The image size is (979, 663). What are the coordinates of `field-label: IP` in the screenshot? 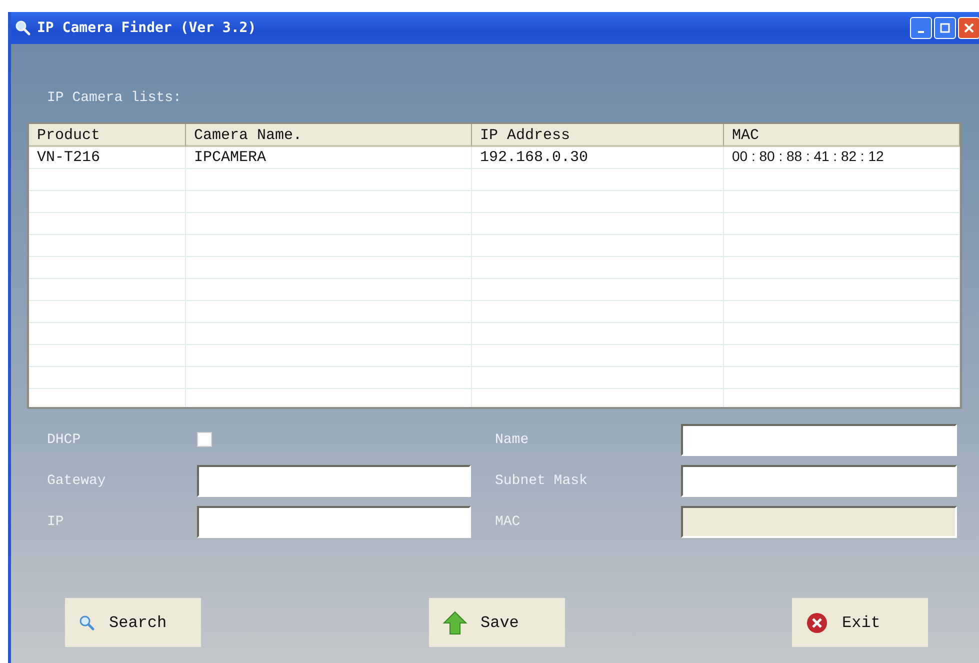 It's located at (55, 522).